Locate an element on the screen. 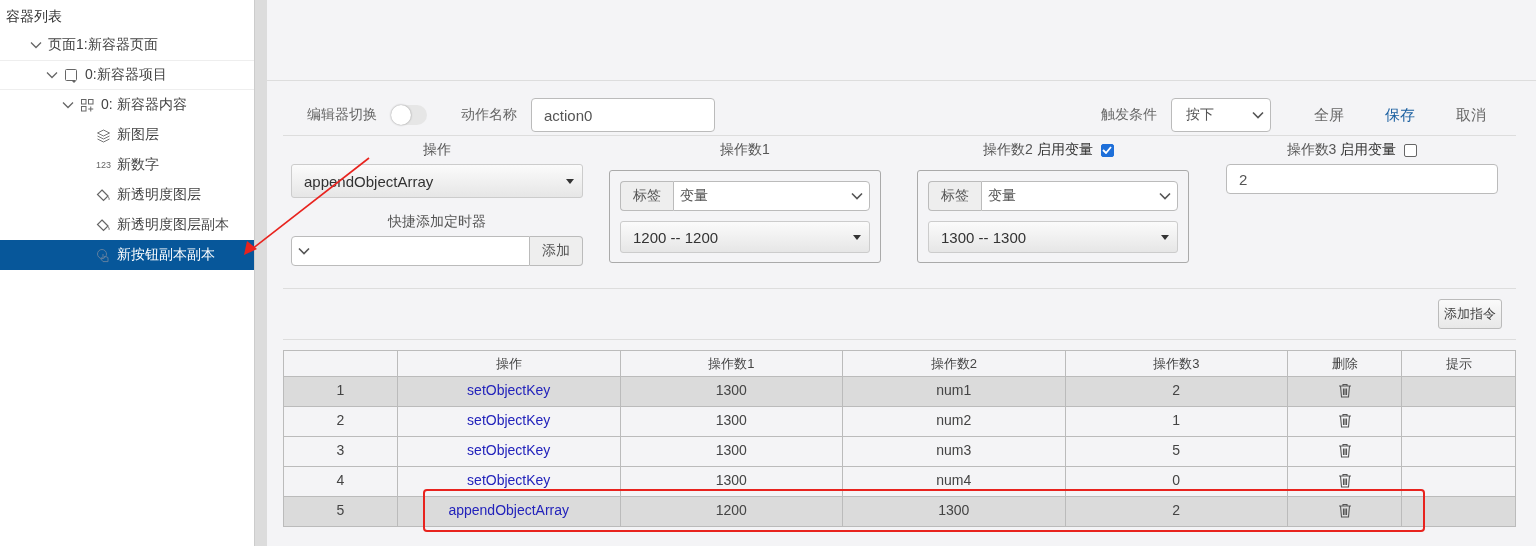  field-label: 动作名称 is located at coordinates (489, 115).